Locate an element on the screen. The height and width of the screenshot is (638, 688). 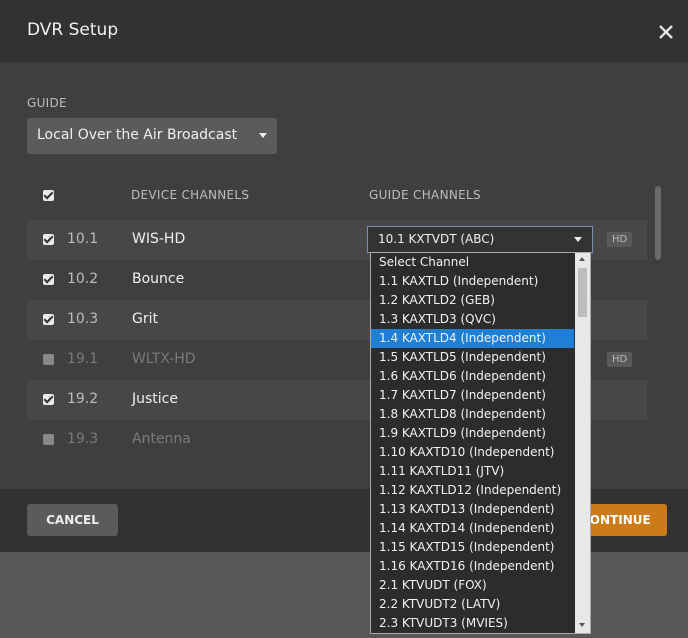
dropdown-option: 1.12 KAXTLD12 (Independent) is located at coordinates (472, 490).